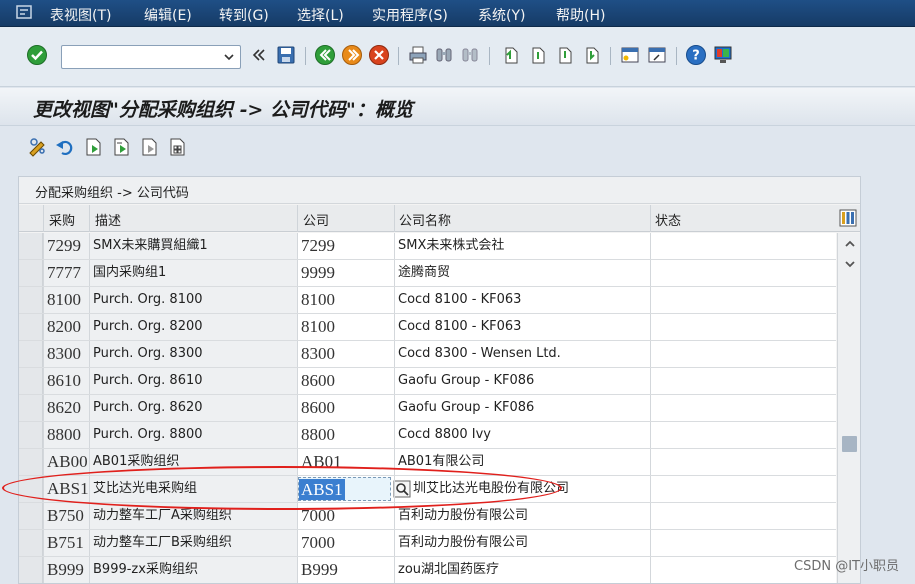  I want to click on table-row: B999 B999-zx采购组织 B999 zou湖北国药医疗, so click(427, 570).